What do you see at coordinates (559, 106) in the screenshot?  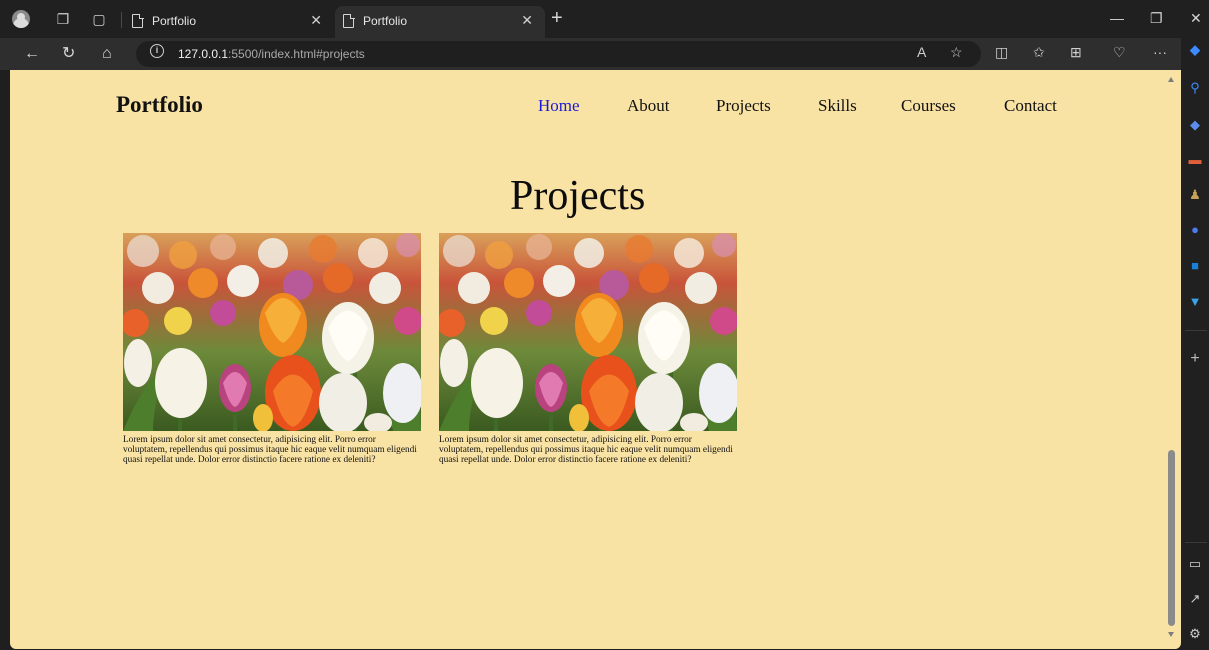 I see `nav-home-link: Home` at bounding box center [559, 106].